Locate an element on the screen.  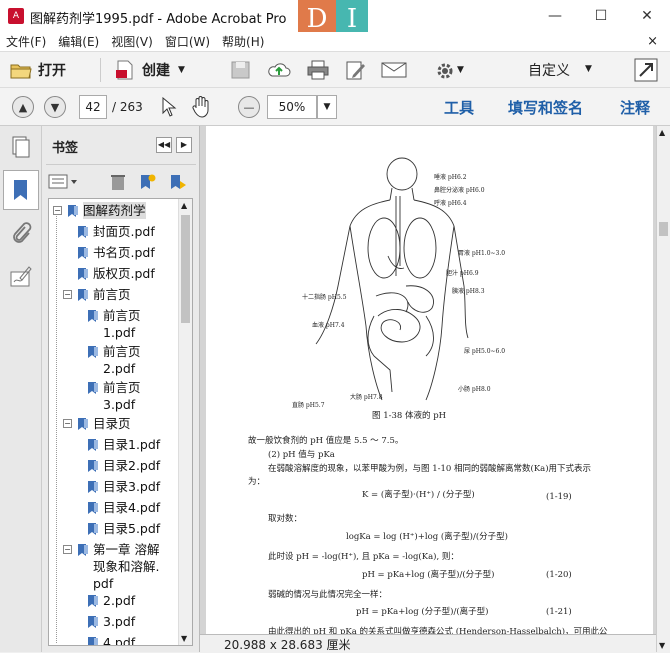
bookmark-label: 目录5.pdf is located at coordinates (132, 528).